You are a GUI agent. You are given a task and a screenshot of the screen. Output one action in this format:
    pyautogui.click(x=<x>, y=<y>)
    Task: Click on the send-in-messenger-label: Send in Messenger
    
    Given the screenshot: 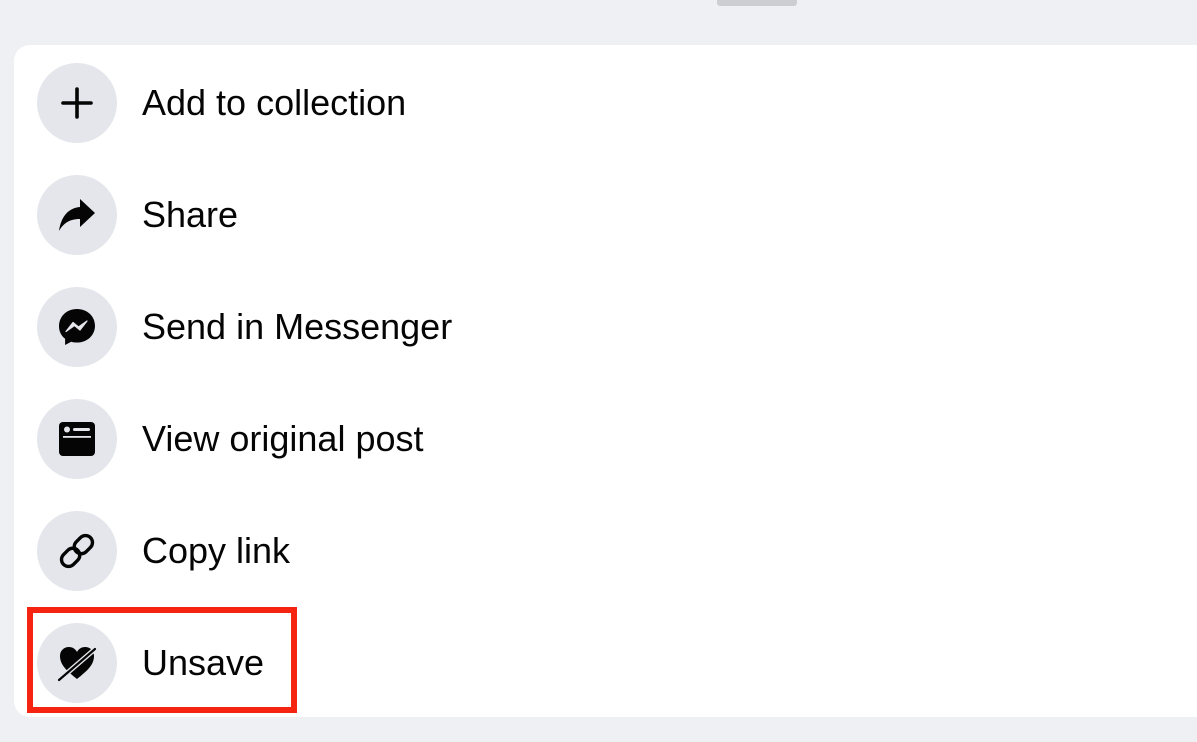 What is the action you would take?
    pyautogui.click(x=297, y=326)
    